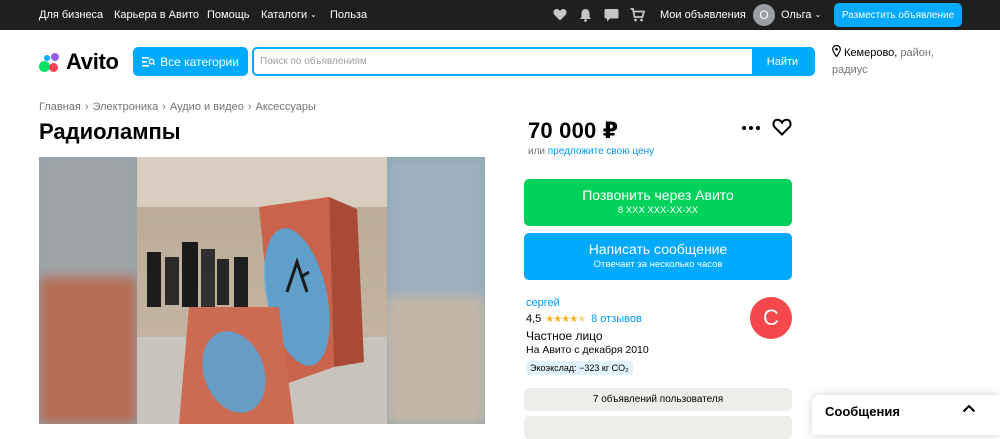 The height and width of the screenshot is (439, 1000). What do you see at coordinates (796, 15) in the screenshot?
I see `user-name: Ольга` at bounding box center [796, 15].